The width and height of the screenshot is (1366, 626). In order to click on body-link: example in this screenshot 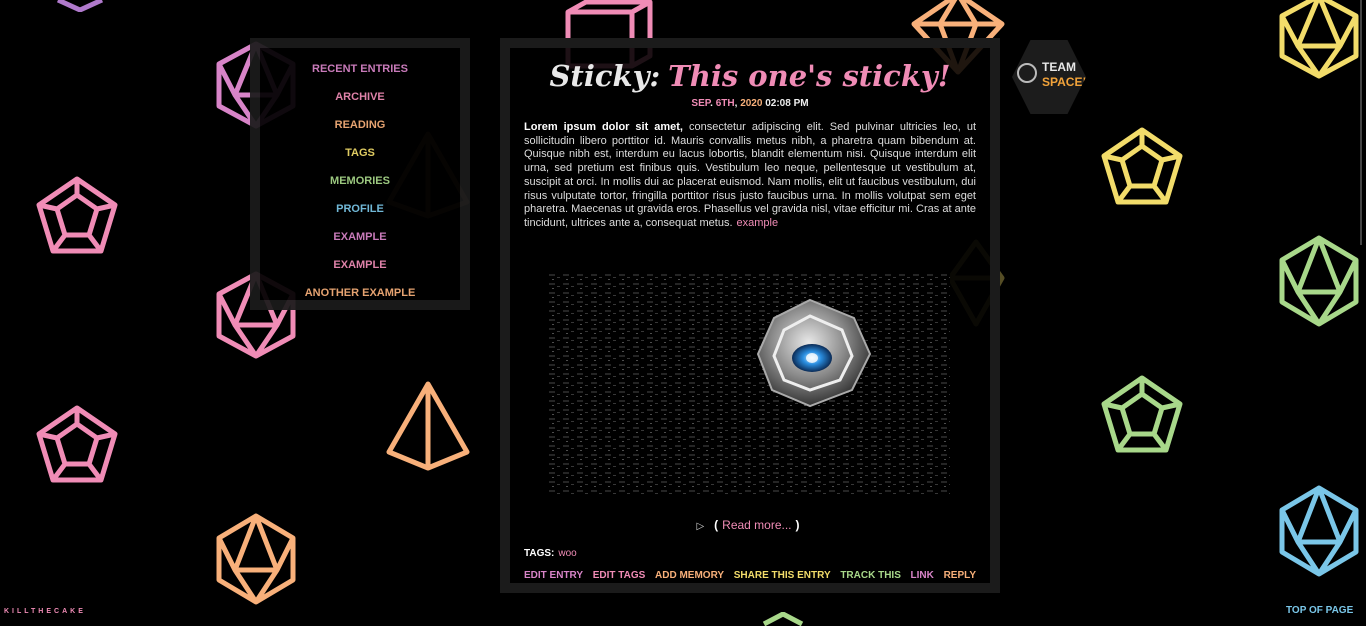, I will do `click(758, 223)`.